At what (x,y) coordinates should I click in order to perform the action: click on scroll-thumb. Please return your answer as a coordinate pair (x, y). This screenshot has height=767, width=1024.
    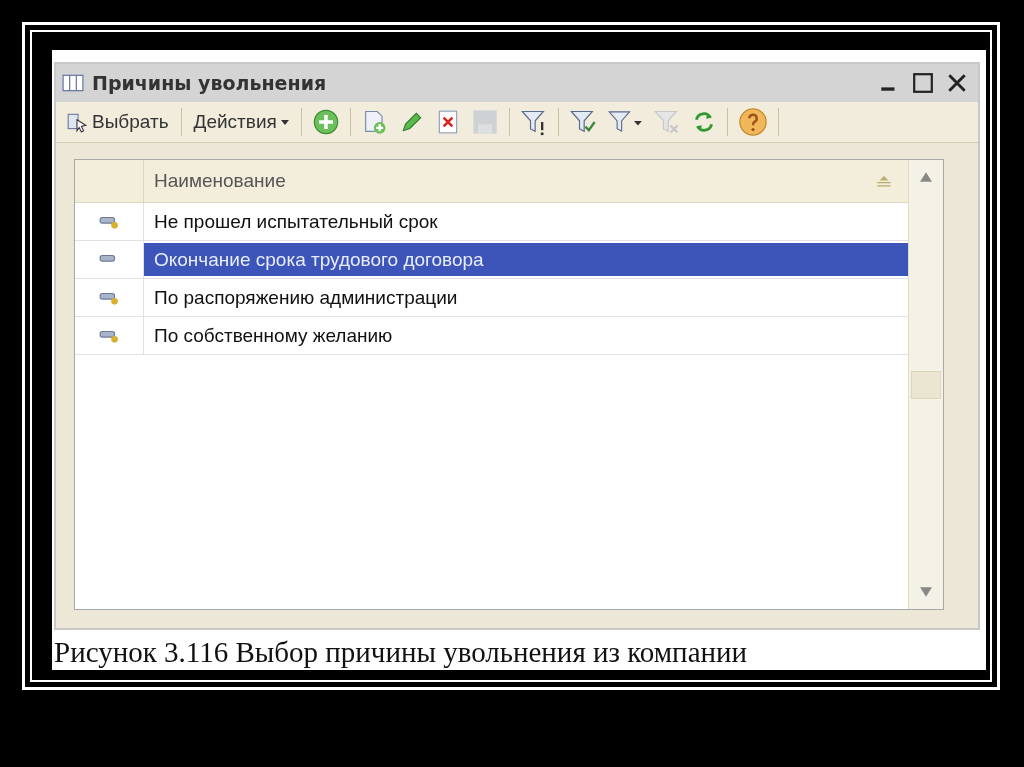
    Looking at the image, I should click on (926, 384).